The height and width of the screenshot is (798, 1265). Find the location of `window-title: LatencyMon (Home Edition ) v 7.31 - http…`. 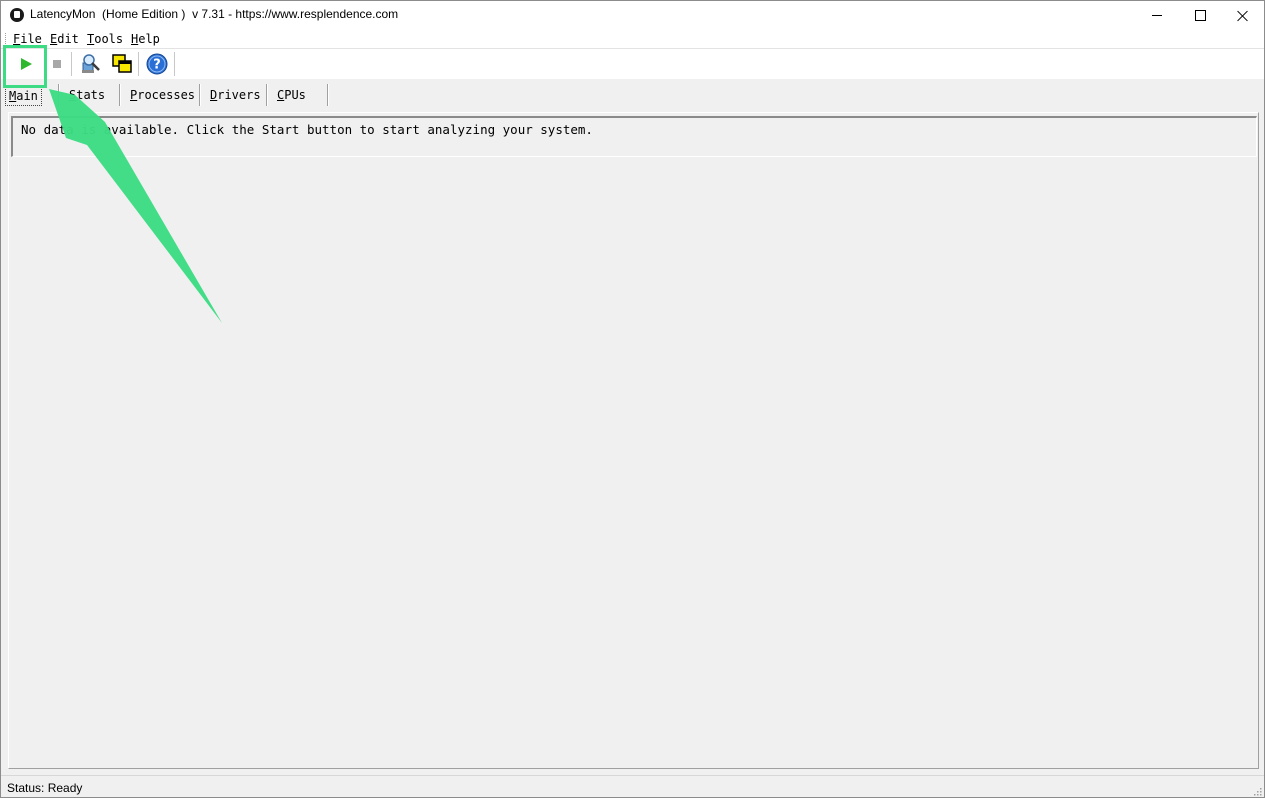

window-title: LatencyMon (Home Edition ) v 7.31 - http… is located at coordinates (214, 14).